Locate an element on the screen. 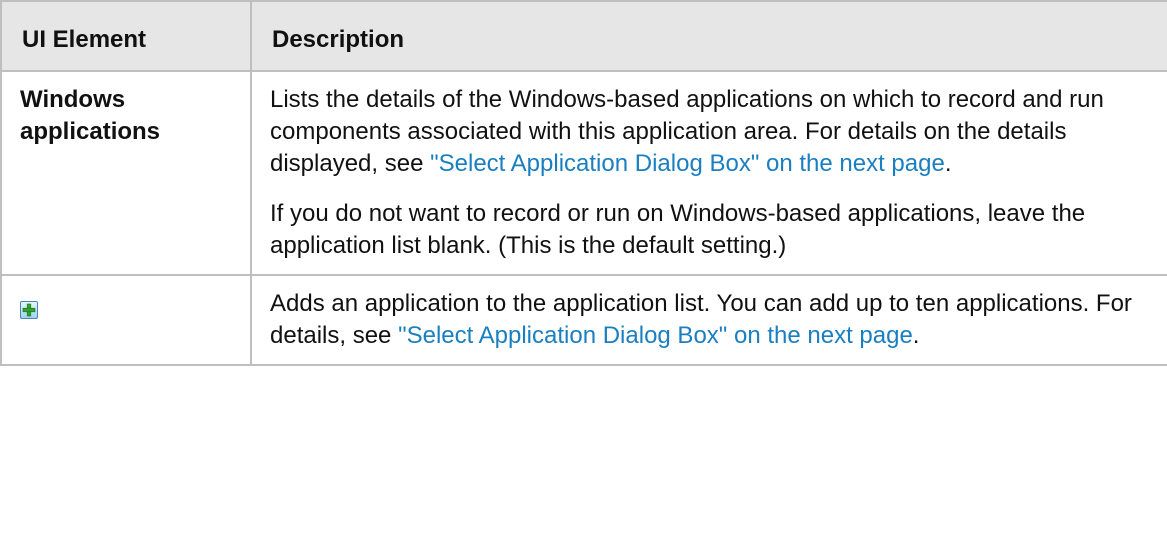 Image resolution: width=1167 pixels, height=552 pixels. element-cell is located at coordinates (126, 320).